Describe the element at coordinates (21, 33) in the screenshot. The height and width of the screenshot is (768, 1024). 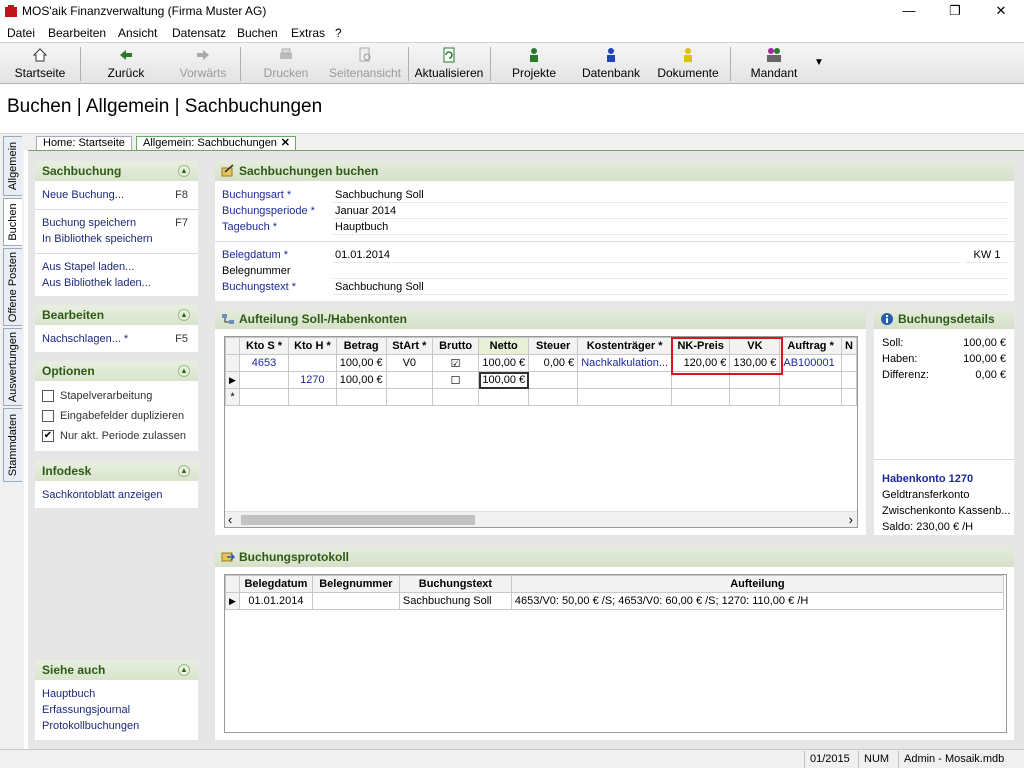
I see `menu-datei: Datei` at that location.